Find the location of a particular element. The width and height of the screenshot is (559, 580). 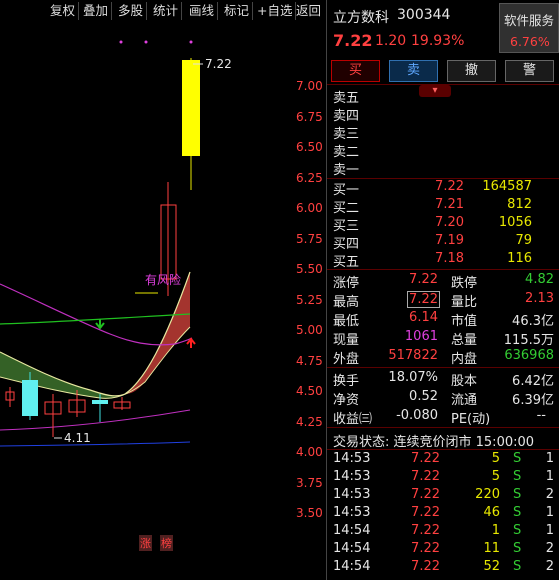

statistics-button: 统计 is located at coordinates (166, 11).